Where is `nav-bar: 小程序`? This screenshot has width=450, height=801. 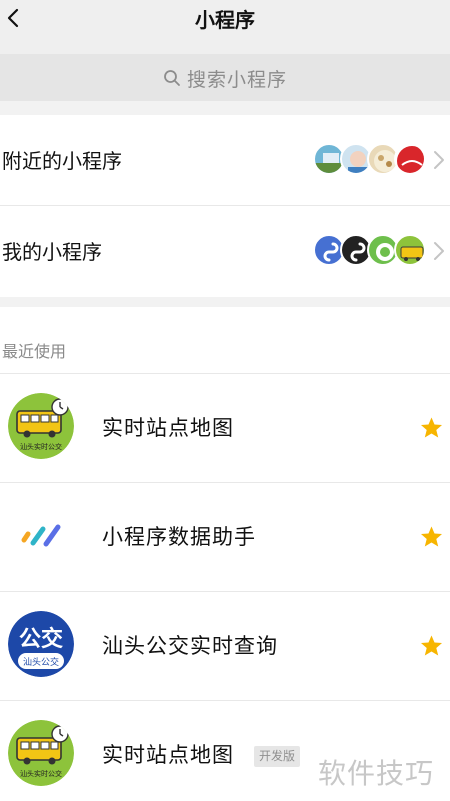 nav-bar: 小程序 is located at coordinates (225, 27).